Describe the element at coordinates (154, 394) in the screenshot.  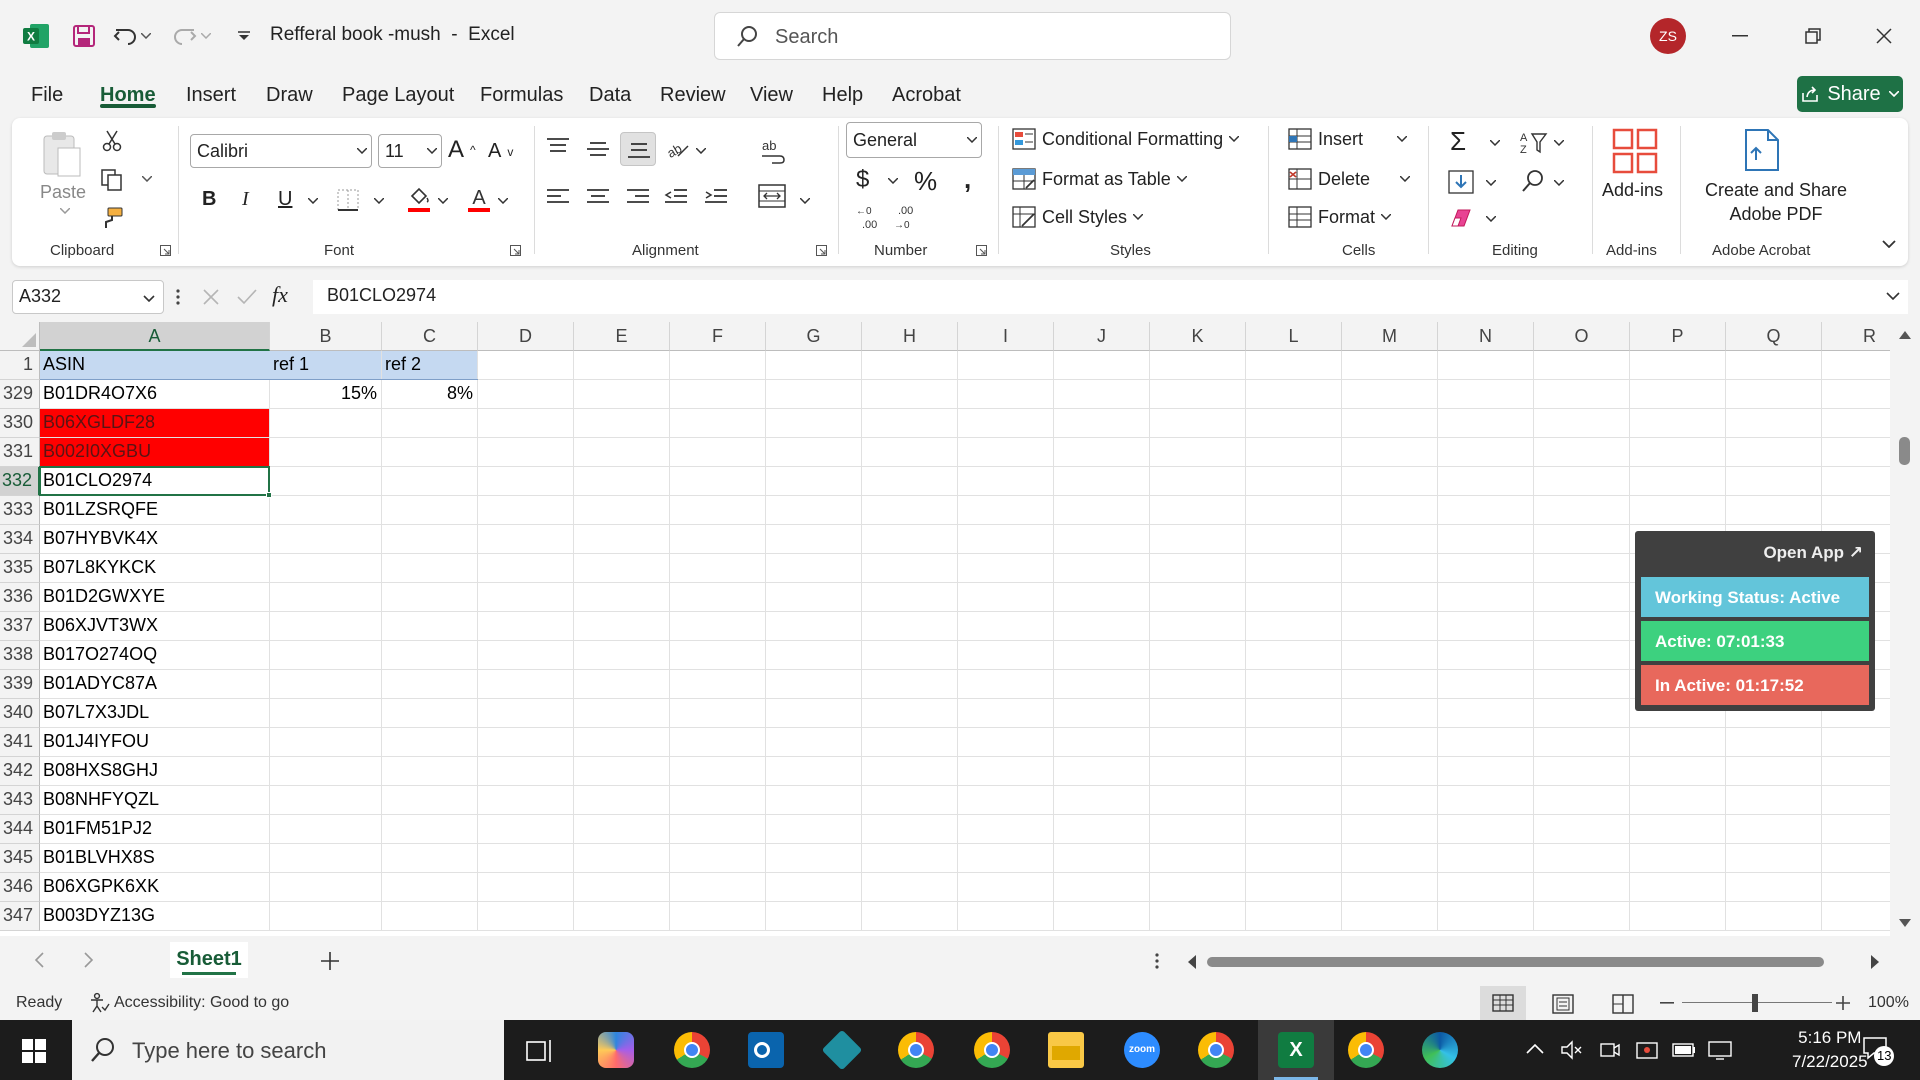
I see `cell-a329: B01DR4O7X6` at that location.